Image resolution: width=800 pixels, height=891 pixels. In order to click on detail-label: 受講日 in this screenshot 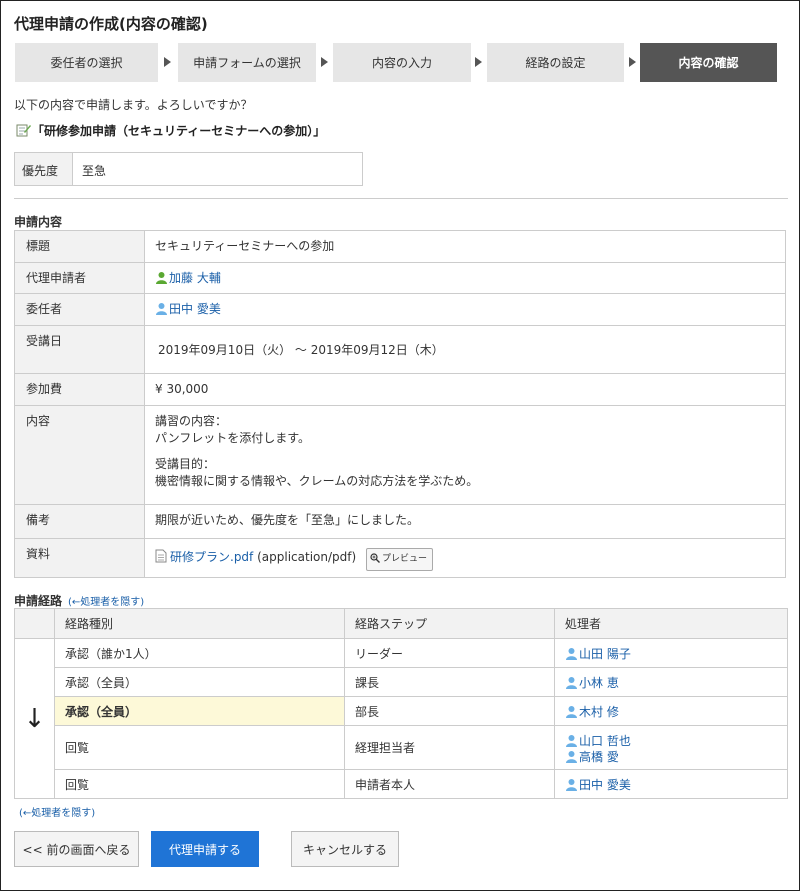, I will do `click(79, 349)`.